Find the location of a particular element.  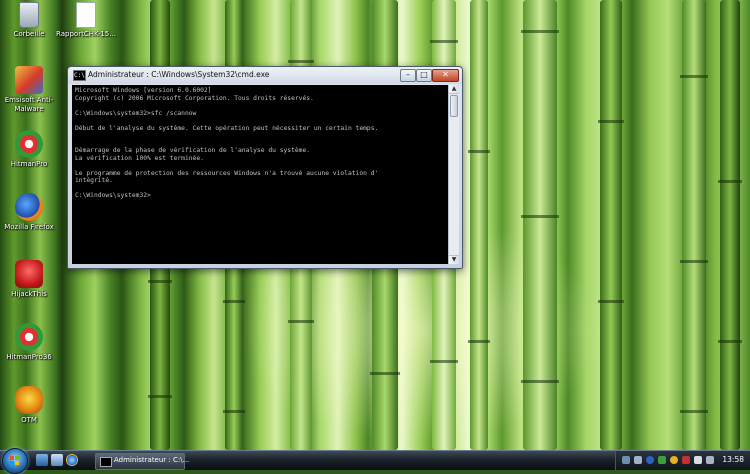

console-line: C:\Windows\system32> is located at coordinates (113, 195).